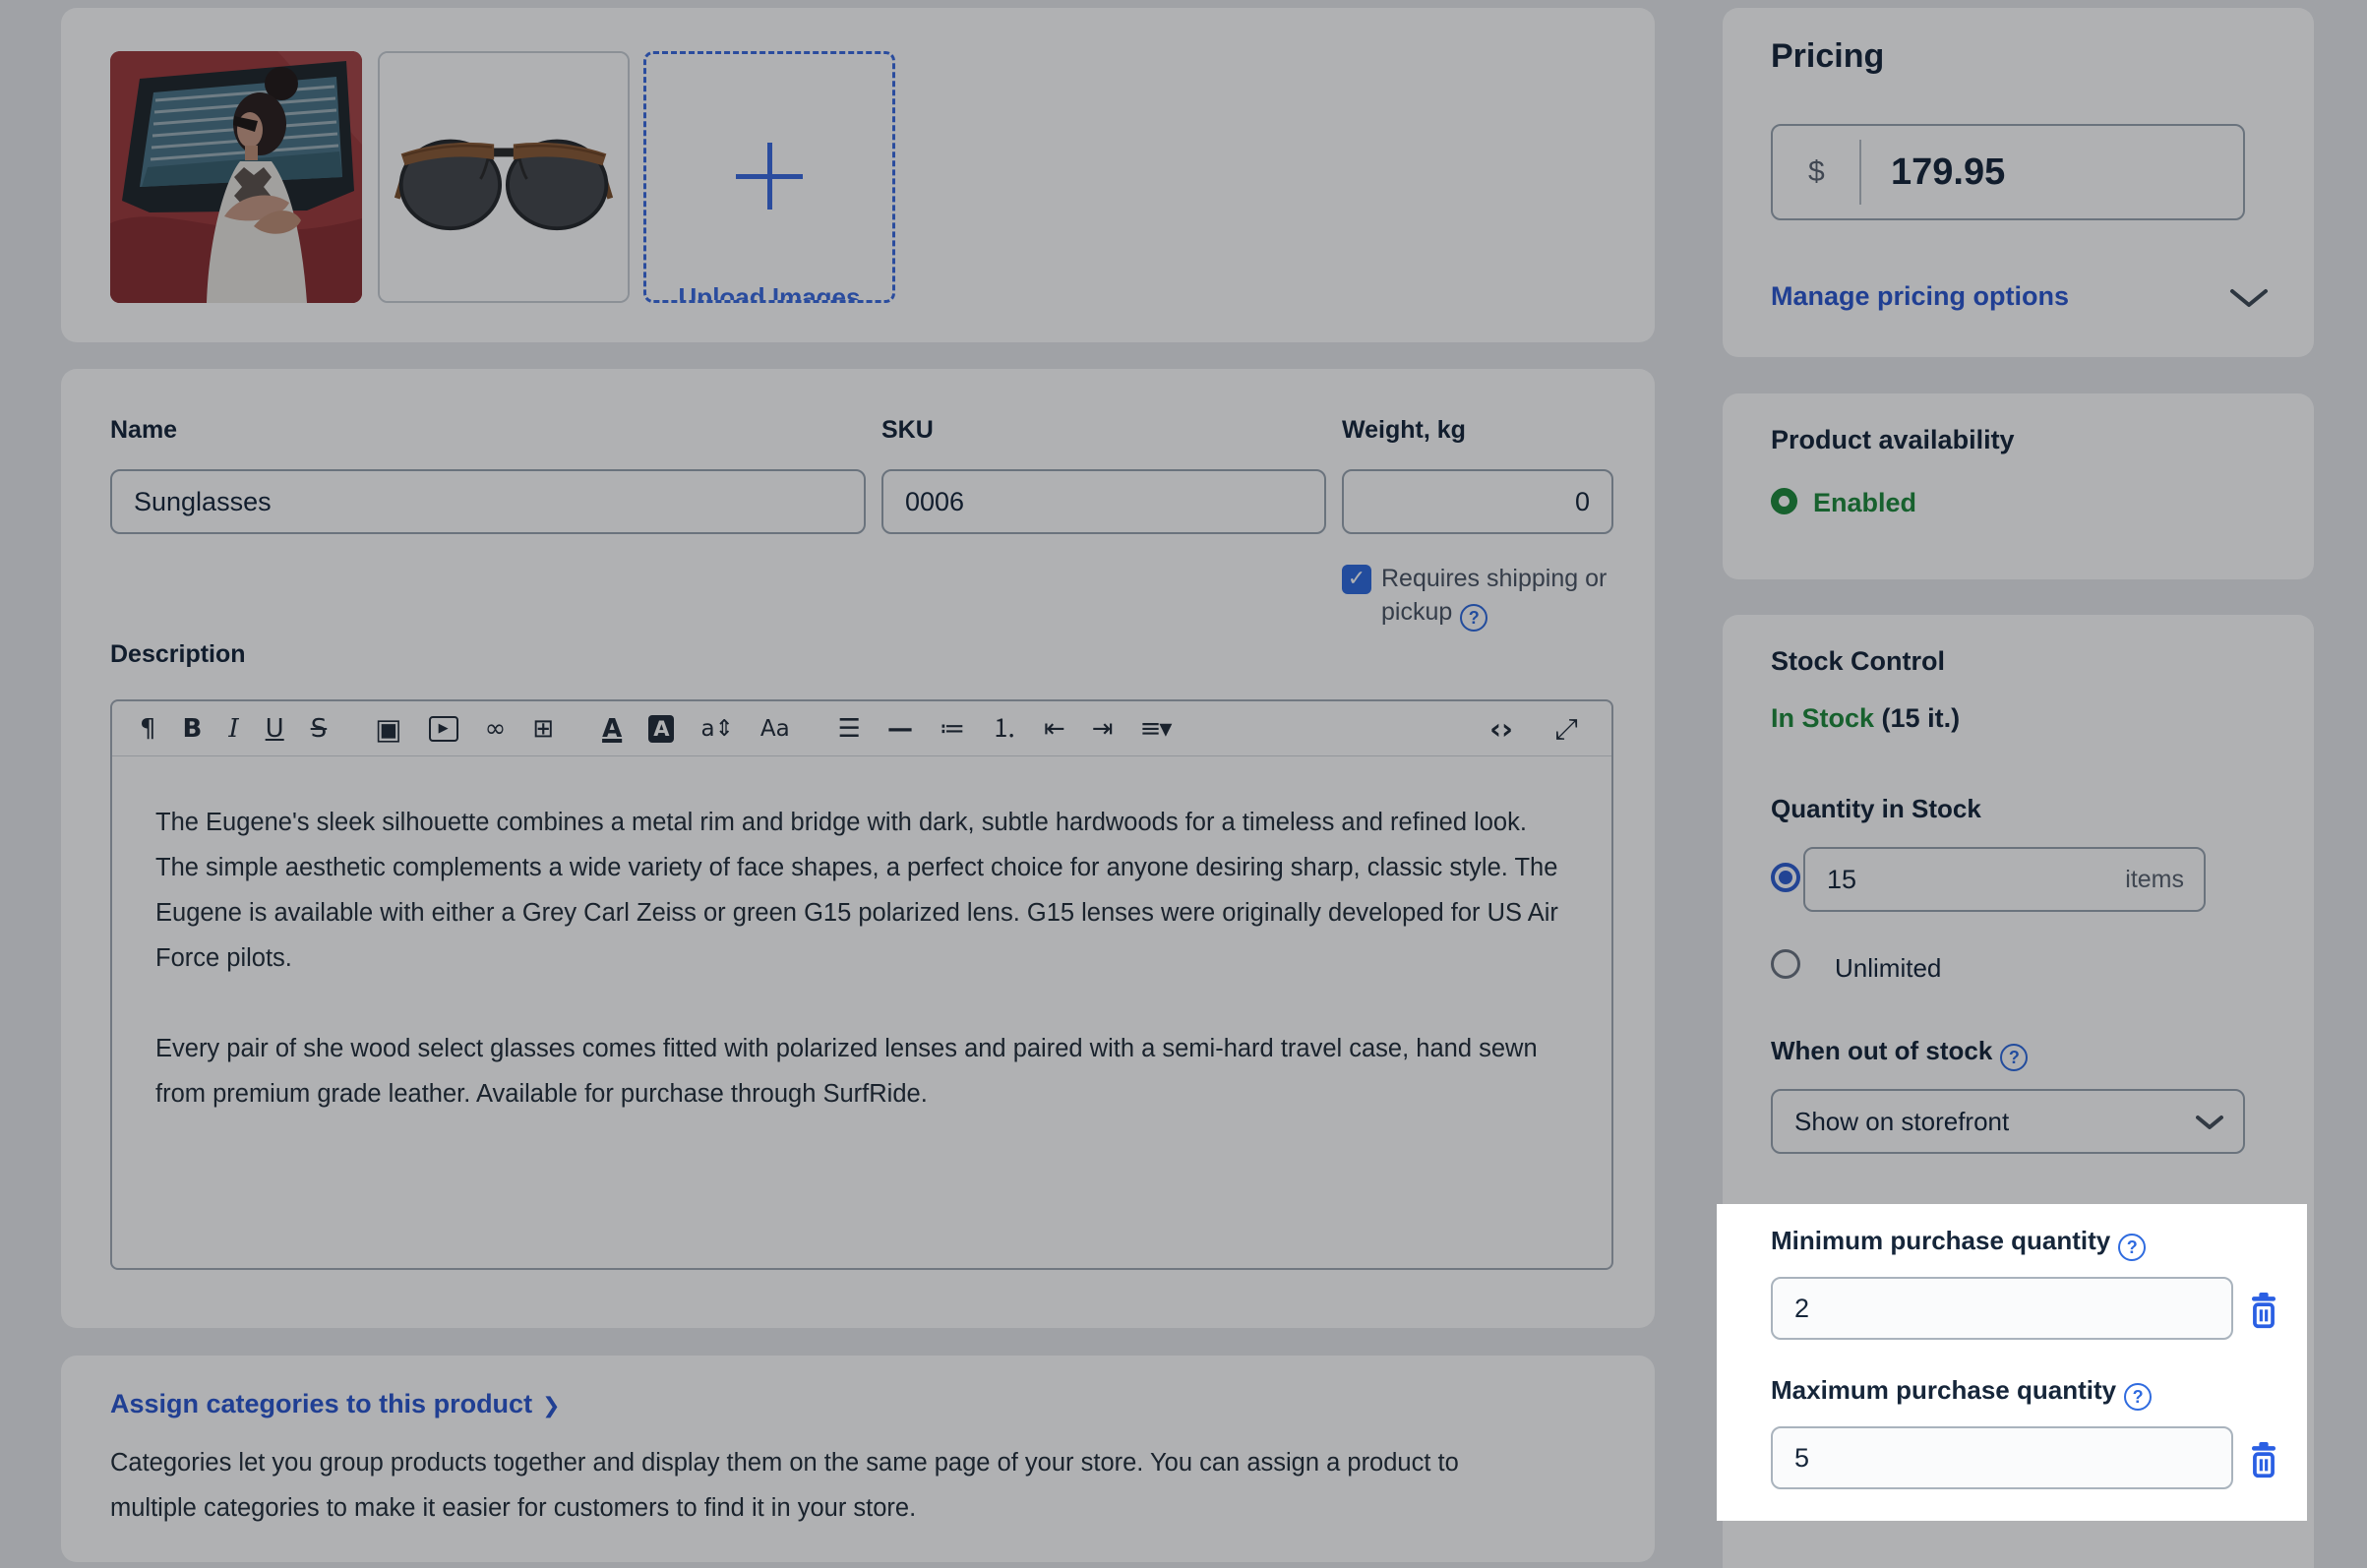 This screenshot has width=2367, height=1568. Describe the element at coordinates (1959, 1243) in the screenshot. I see `minimum-purchase-quantity-label: Minimum purchase quantity?` at that location.